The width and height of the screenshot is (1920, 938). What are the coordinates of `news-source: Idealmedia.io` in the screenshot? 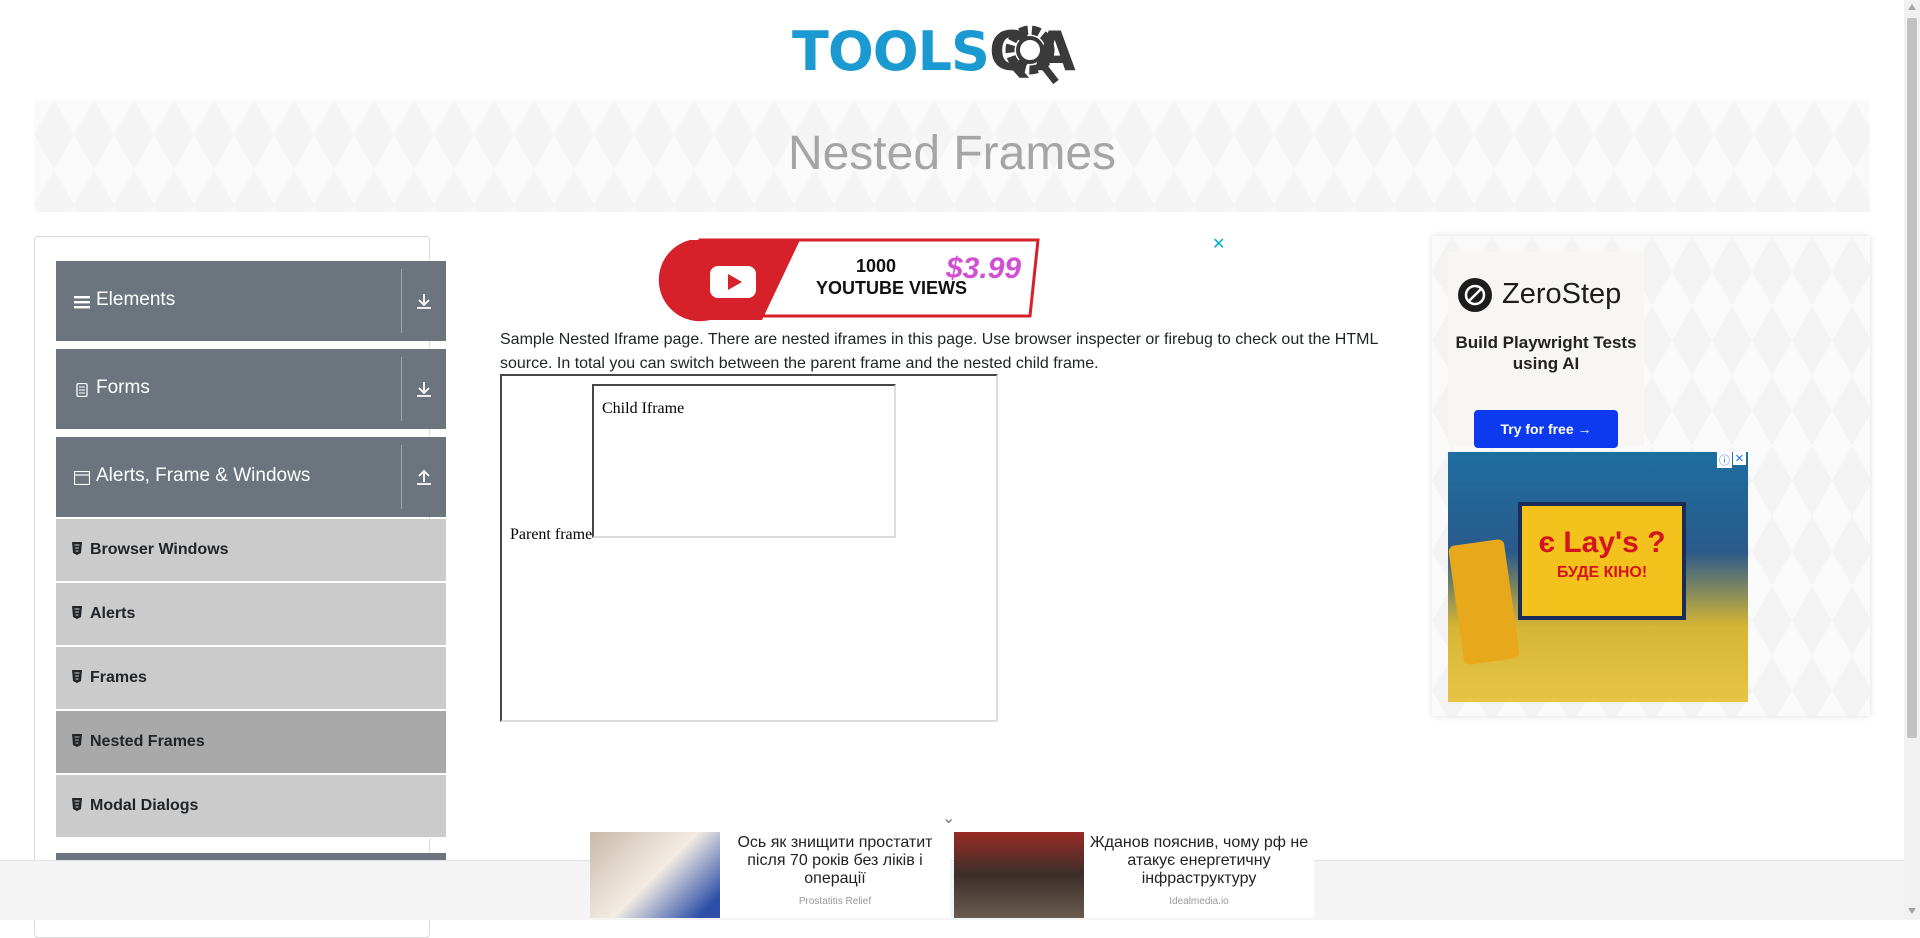 It's located at (1199, 901).